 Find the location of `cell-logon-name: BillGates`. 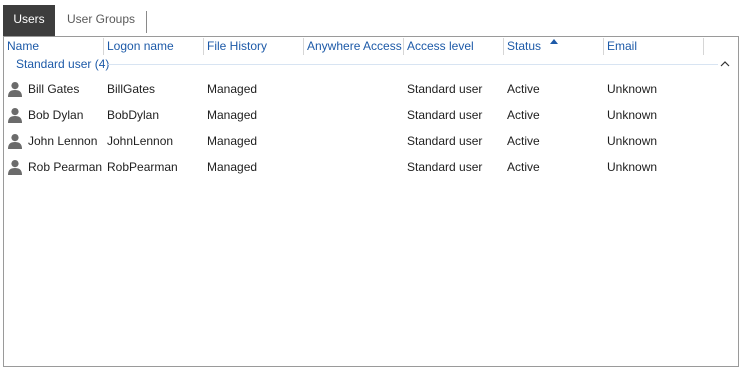

cell-logon-name: BillGates is located at coordinates (131, 89).